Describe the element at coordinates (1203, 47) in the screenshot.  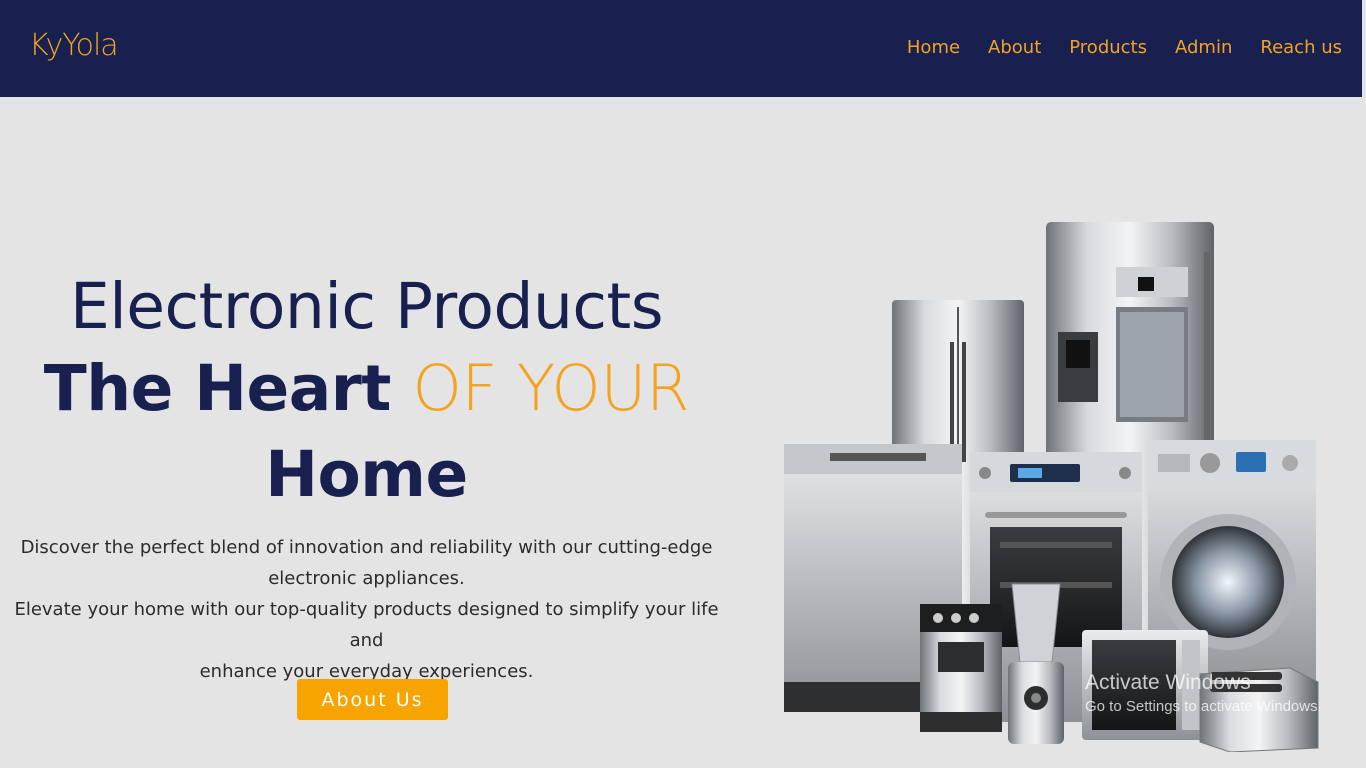
I see `nav-link-admin: Admin` at that location.